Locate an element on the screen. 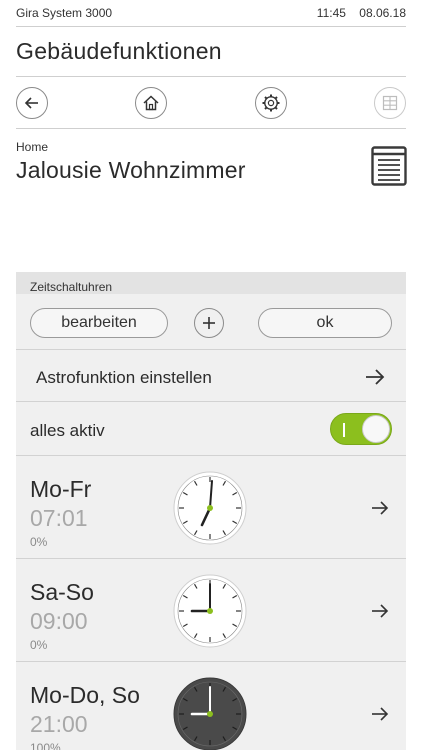  timer-days: Mo-Fr is located at coordinates (61, 489).